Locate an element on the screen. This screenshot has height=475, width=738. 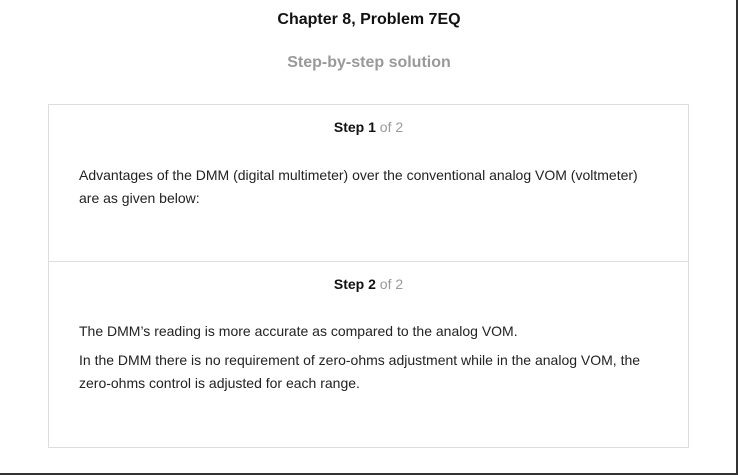
step-2-header: Step 2 of 2 is located at coordinates (368, 284).